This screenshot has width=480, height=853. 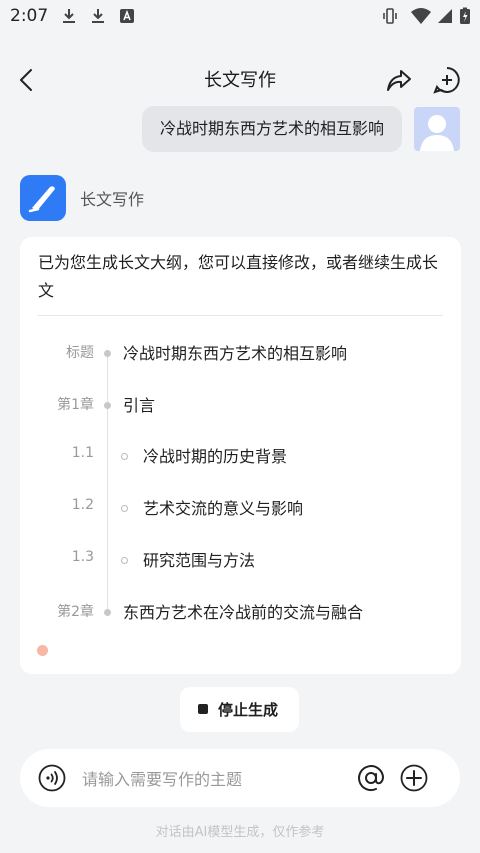 I want to click on signal-icon, so click(x=445, y=16).